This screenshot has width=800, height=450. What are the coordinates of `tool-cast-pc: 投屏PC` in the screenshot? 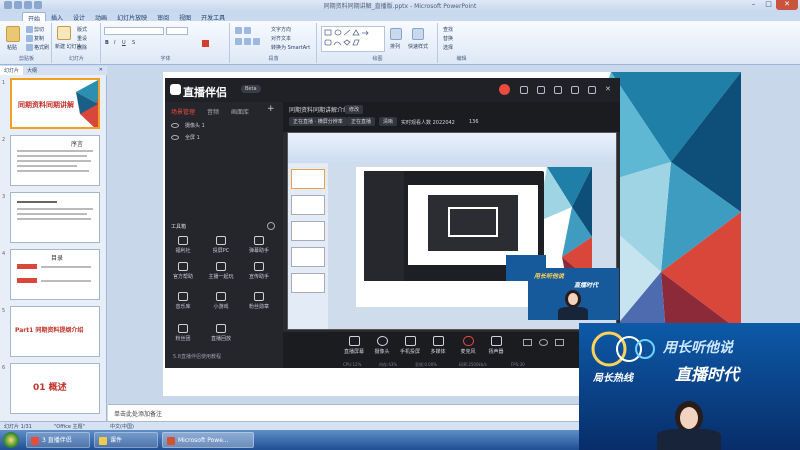 It's located at (221, 245).